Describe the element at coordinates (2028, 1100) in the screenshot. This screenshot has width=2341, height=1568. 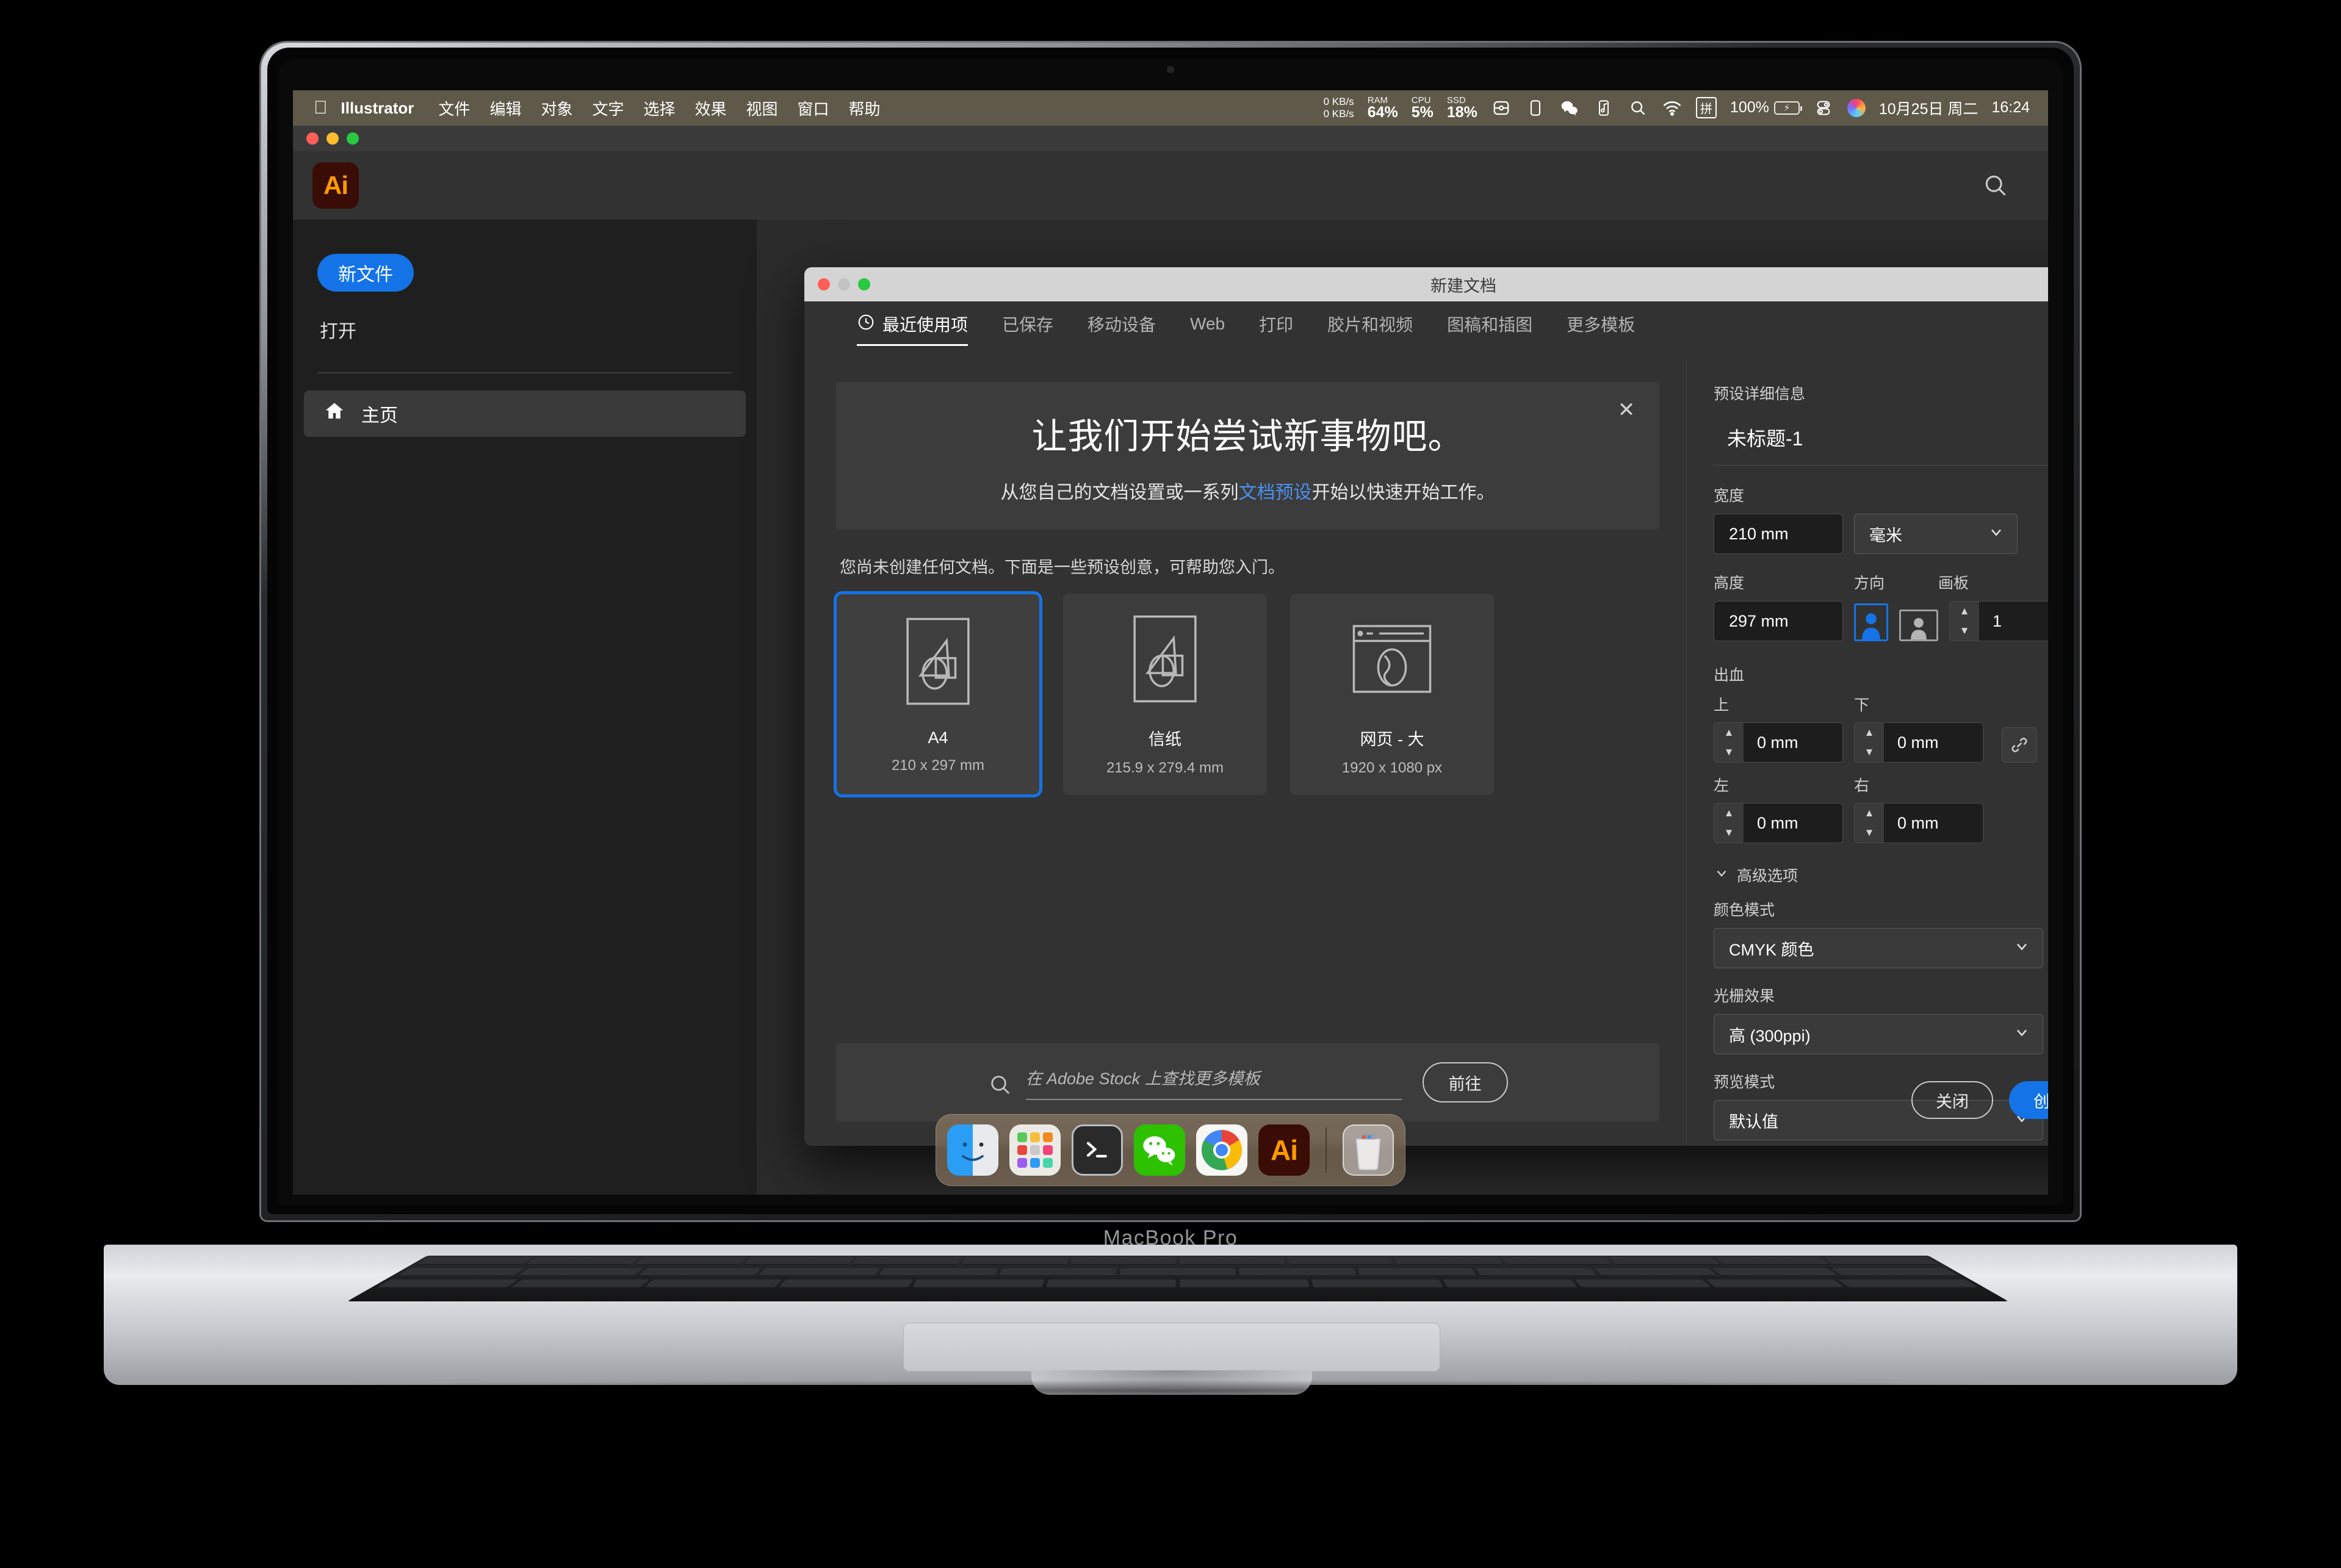
I see `create-button: 创建` at that location.